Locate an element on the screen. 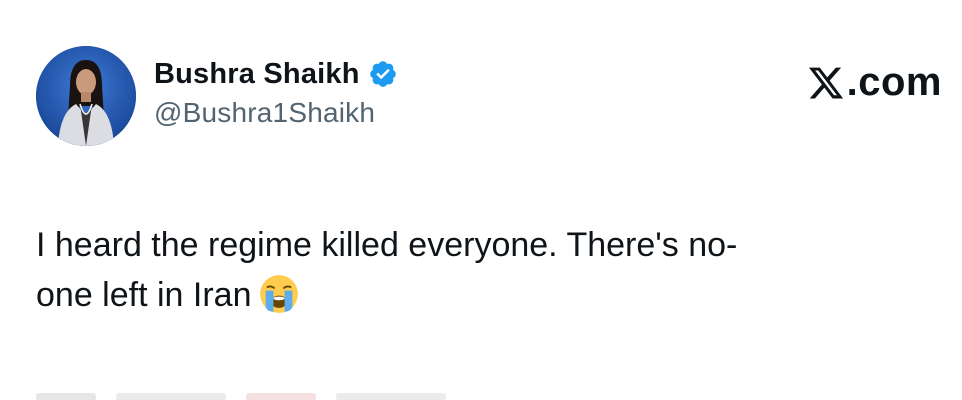 The width and height of the screenshot is (962, 400). x-logo-icon is located at coordinates (826, 83).